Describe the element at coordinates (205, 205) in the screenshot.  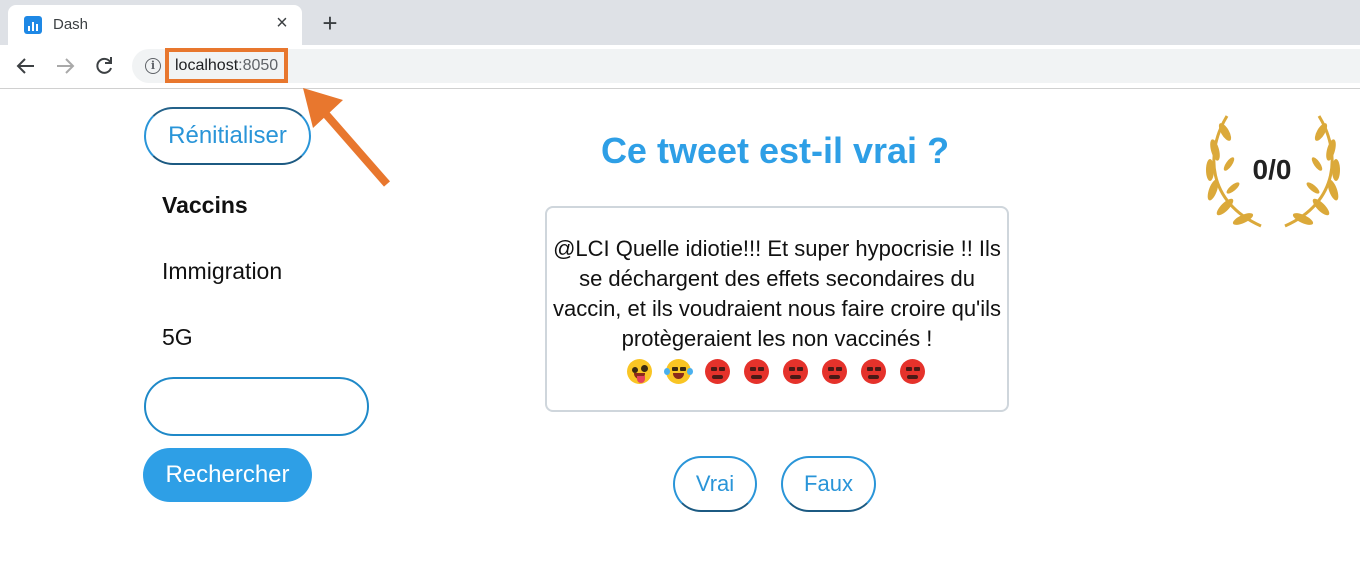
I see `topic-vaccins: Vaccins` at that location.